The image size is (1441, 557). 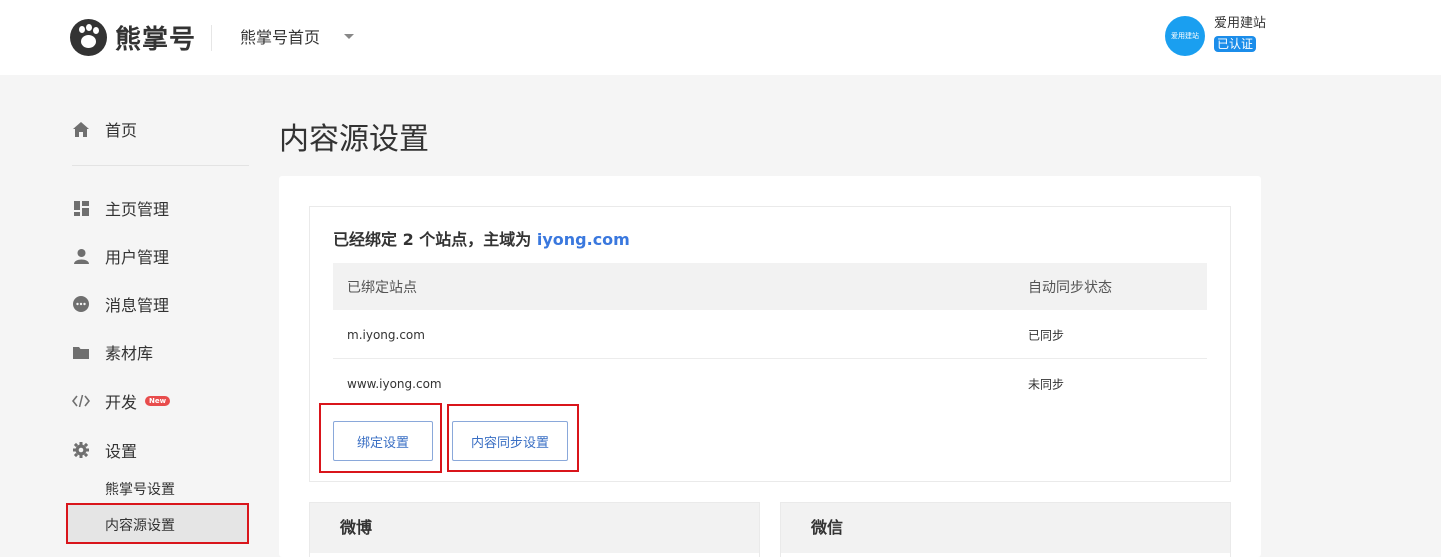 I want to click on weibo-card: 微博, so click(x=534, y=529).